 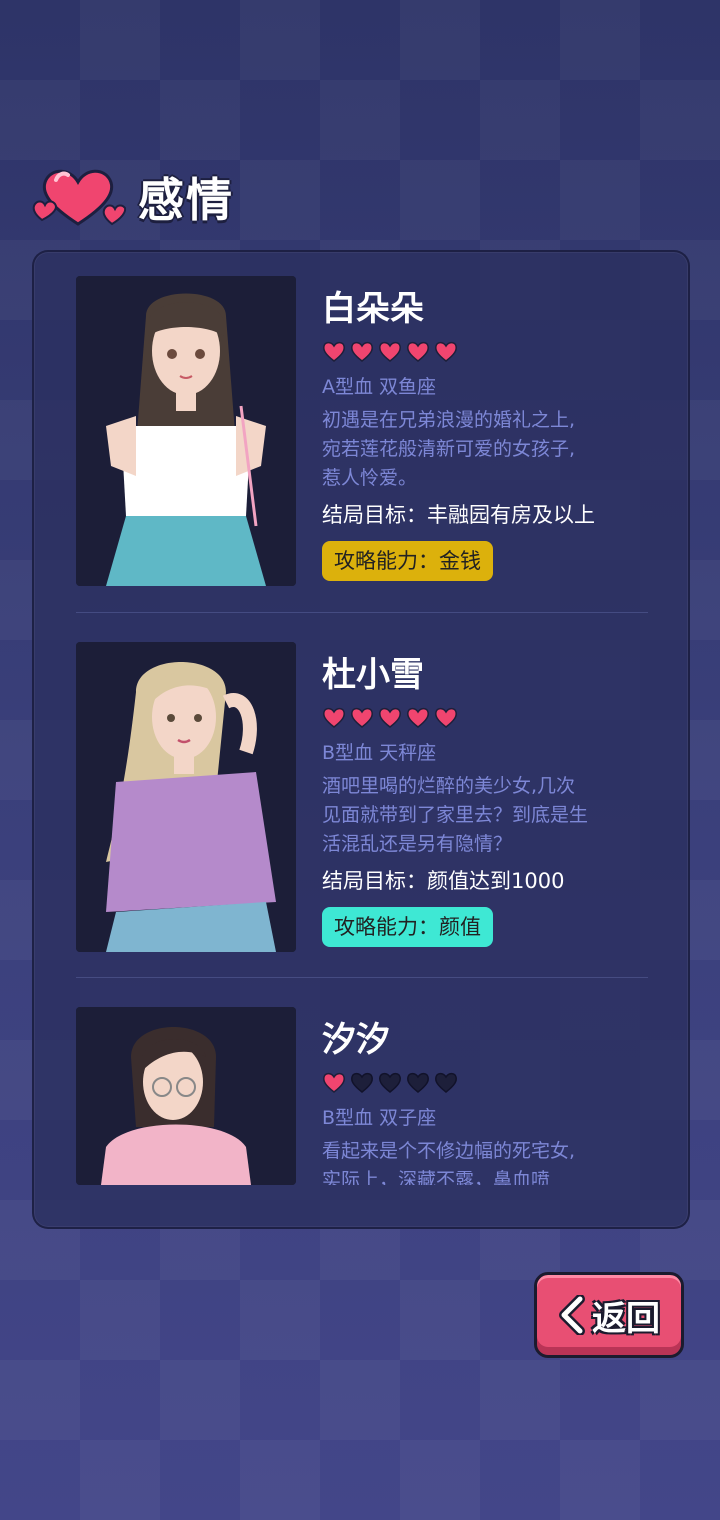 I want to click on character-card: 汐汐 B型血 双子座 看起来是个不修边幅的死宅女, 实际上，深藏不露，鼻血喷, so click(x=361, y=1117).